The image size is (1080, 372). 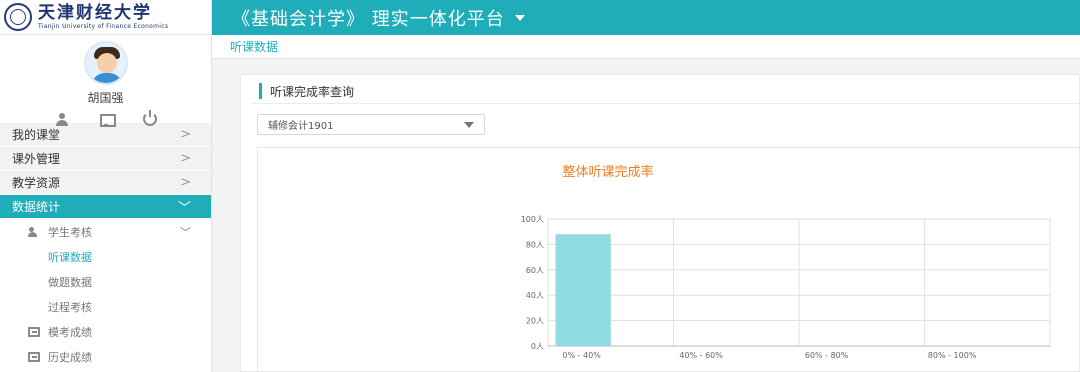 I want to click on menu-item-label: 我的课堂, so click(x=36, y=135).